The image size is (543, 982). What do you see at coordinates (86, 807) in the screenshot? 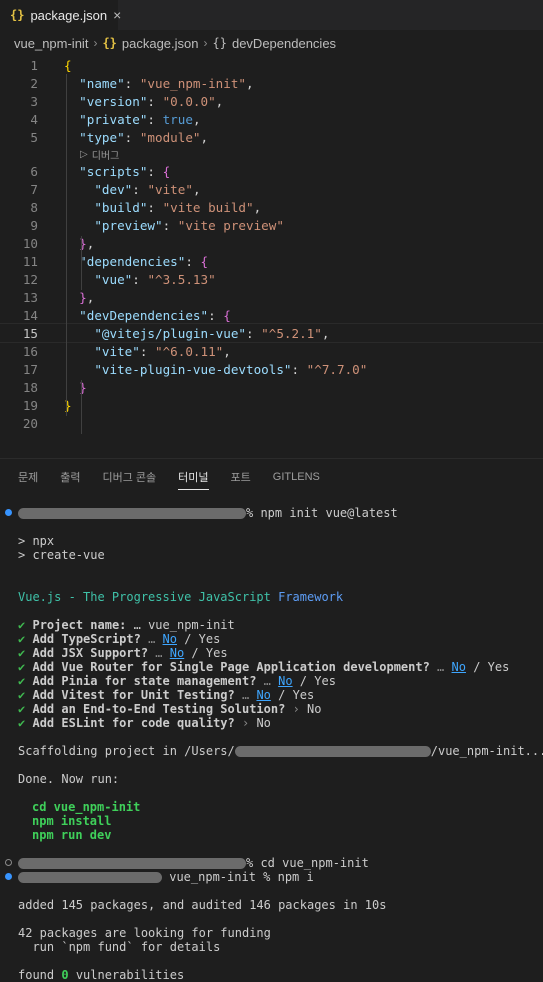
I see `next-step-command: cd vue_npm-init` at bounding box center [86, 807].